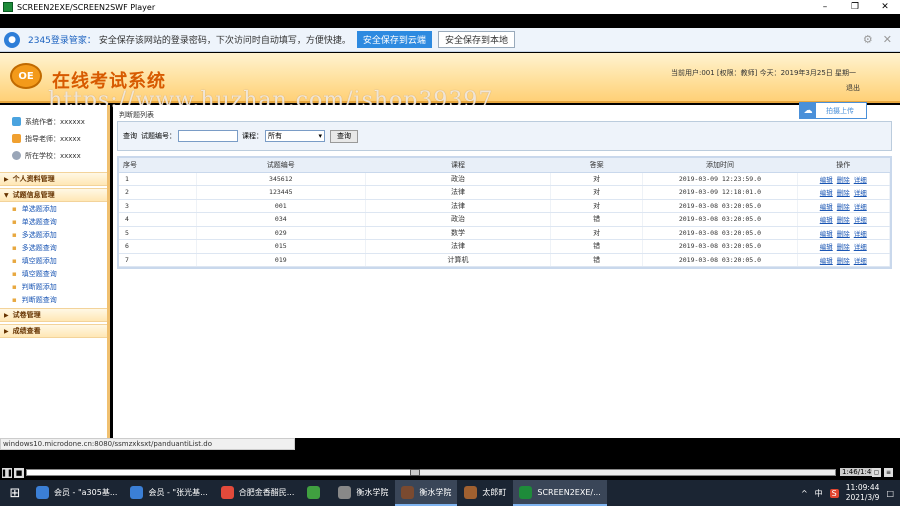 Image resolution: width=900 pixels, height=506 pixels. I want to click on menu-item-fill-add: ▪ 填空题添加, so click(59, 260).